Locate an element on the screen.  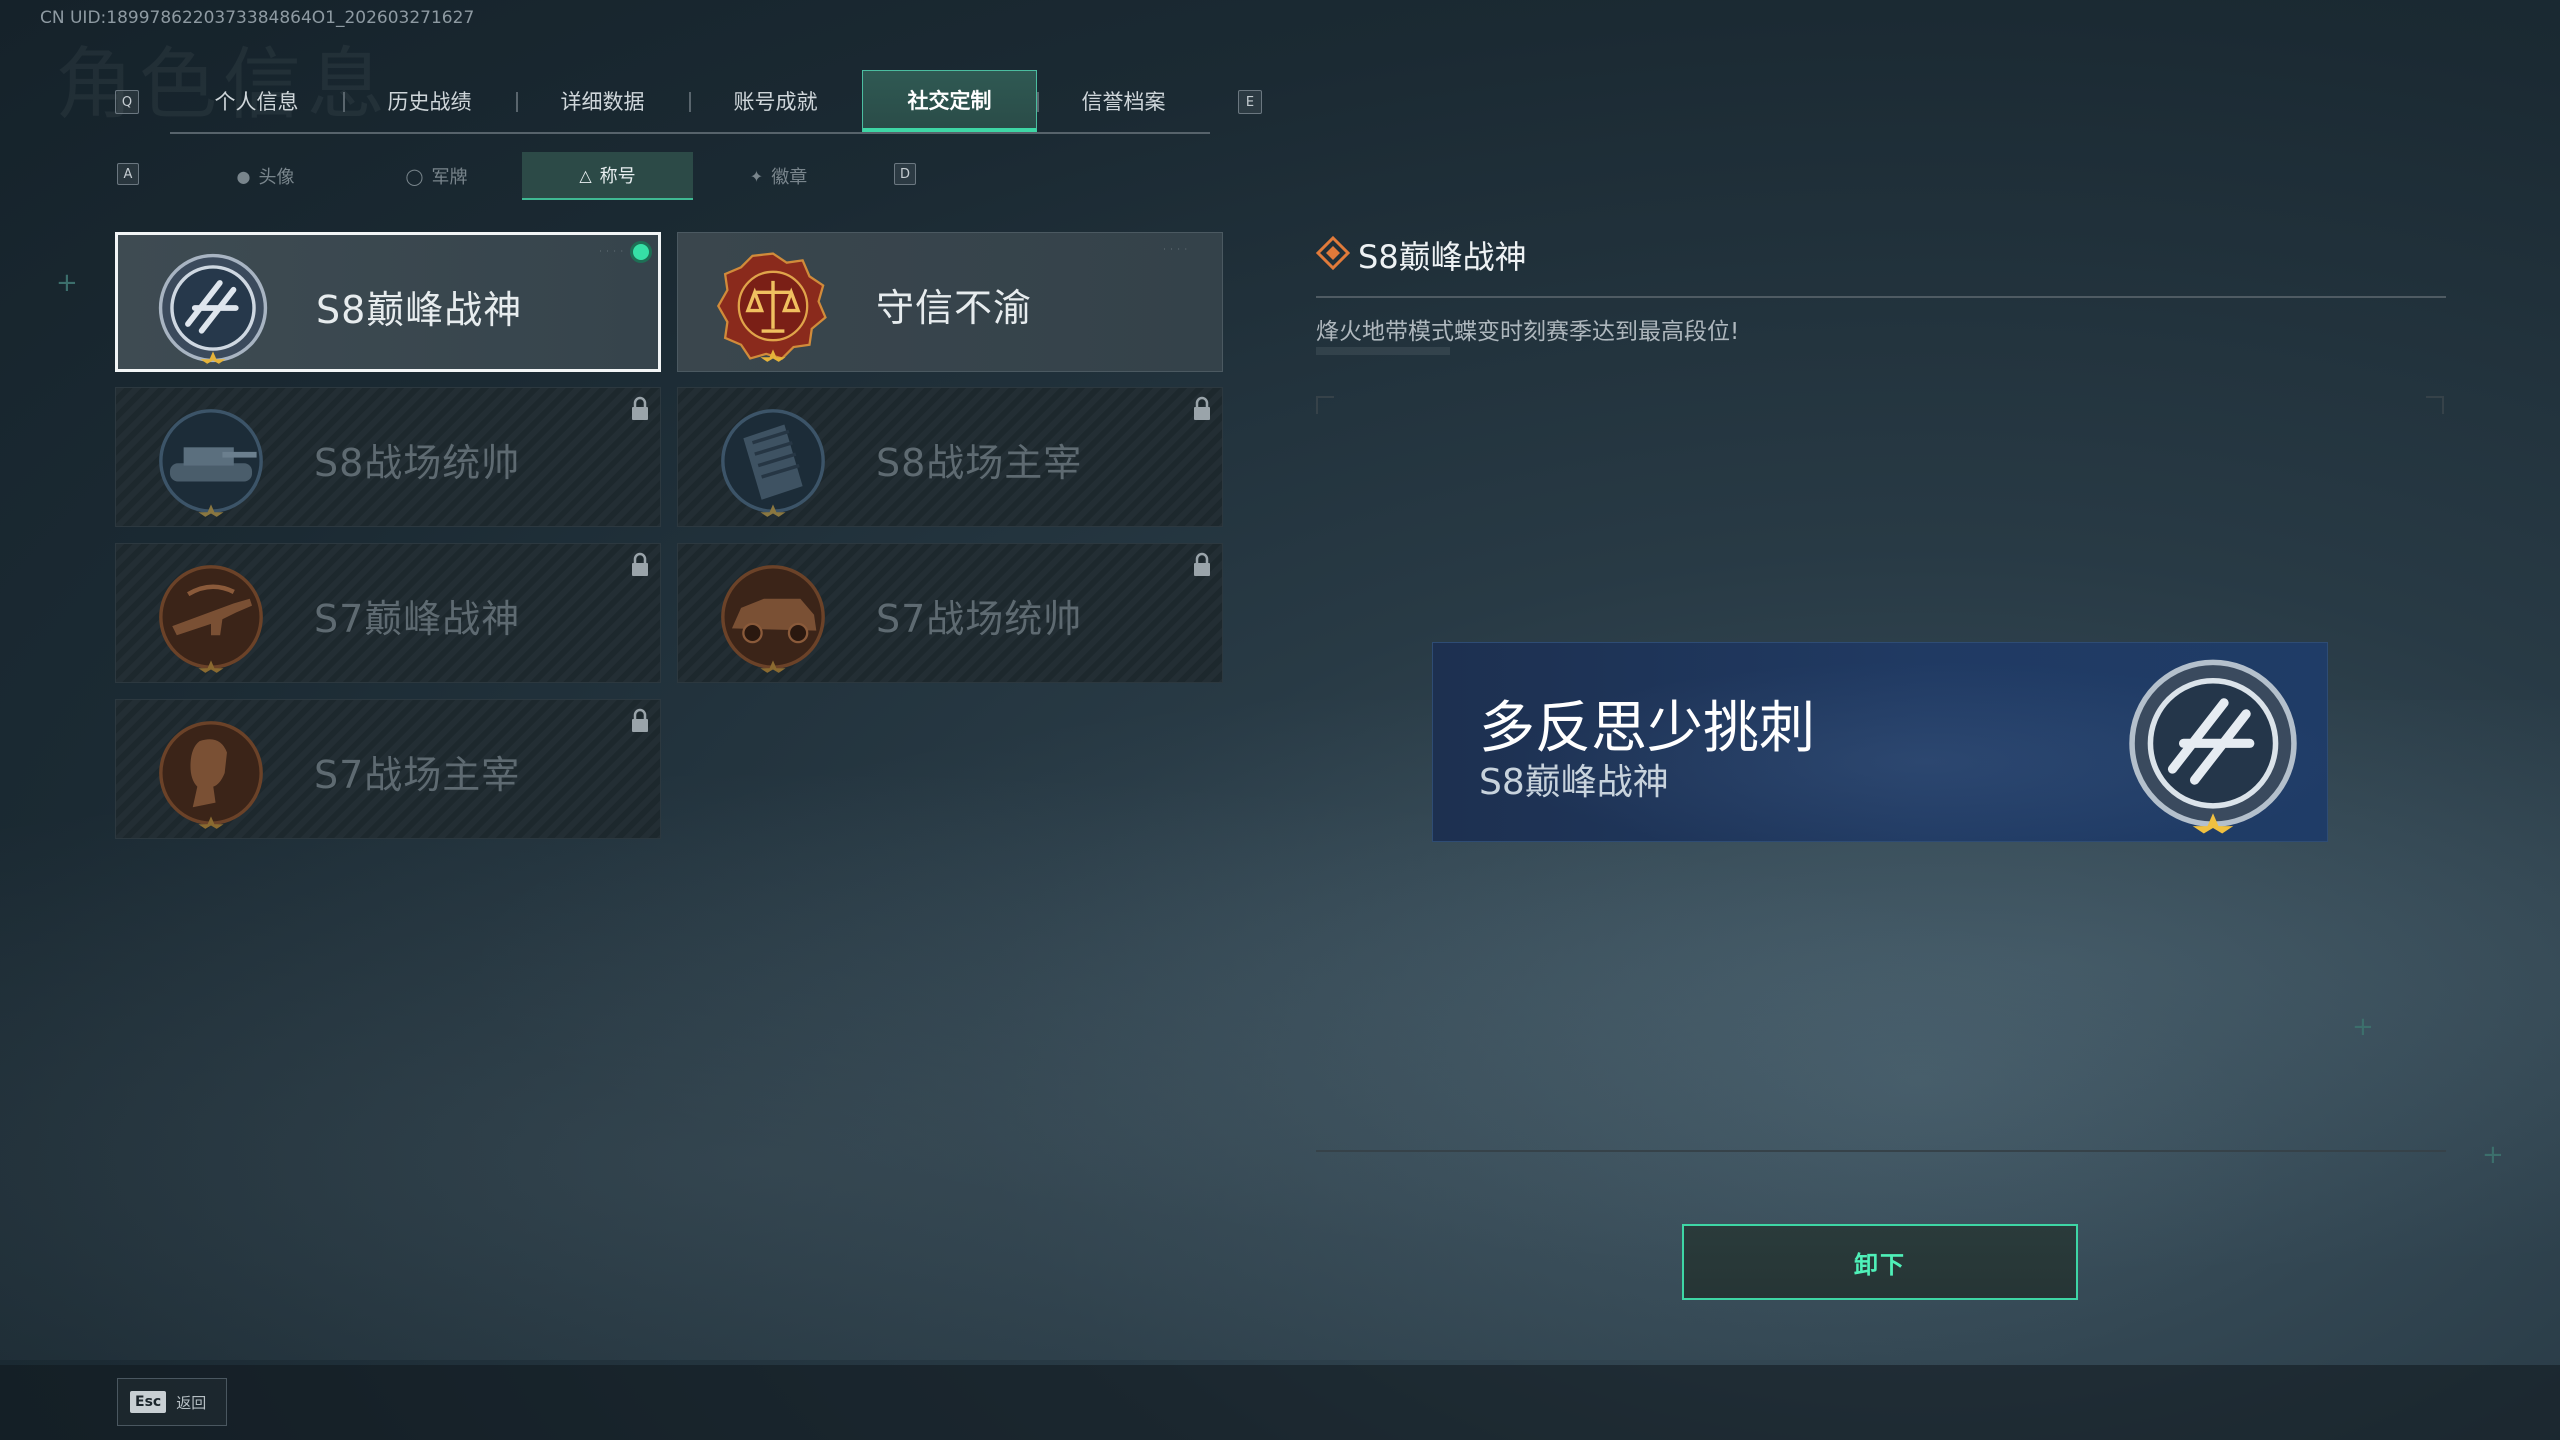
person-icon: ● is located at coordinates (243, 176).